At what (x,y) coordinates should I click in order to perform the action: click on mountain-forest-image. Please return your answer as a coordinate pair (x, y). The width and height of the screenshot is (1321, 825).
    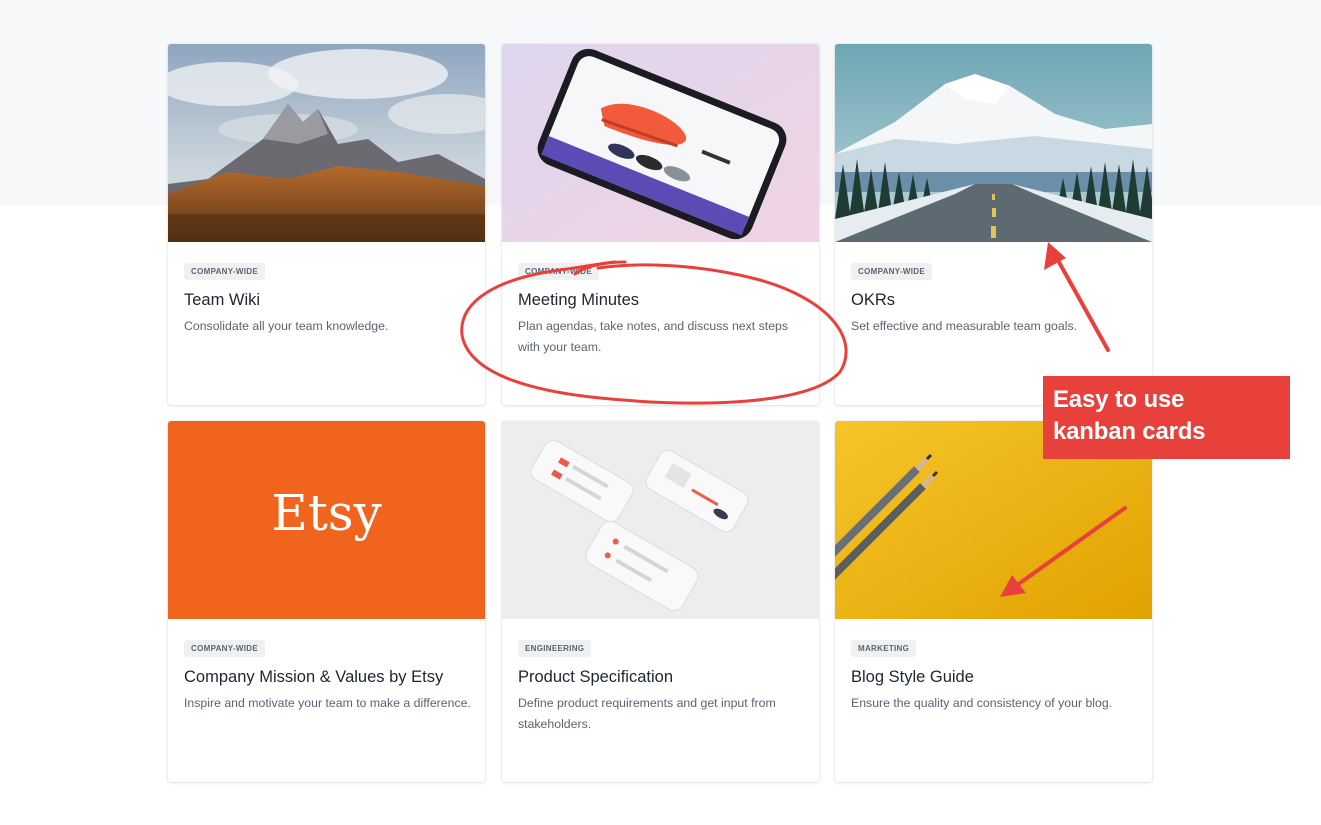
    Looking at the image, I should click on (326, 143).